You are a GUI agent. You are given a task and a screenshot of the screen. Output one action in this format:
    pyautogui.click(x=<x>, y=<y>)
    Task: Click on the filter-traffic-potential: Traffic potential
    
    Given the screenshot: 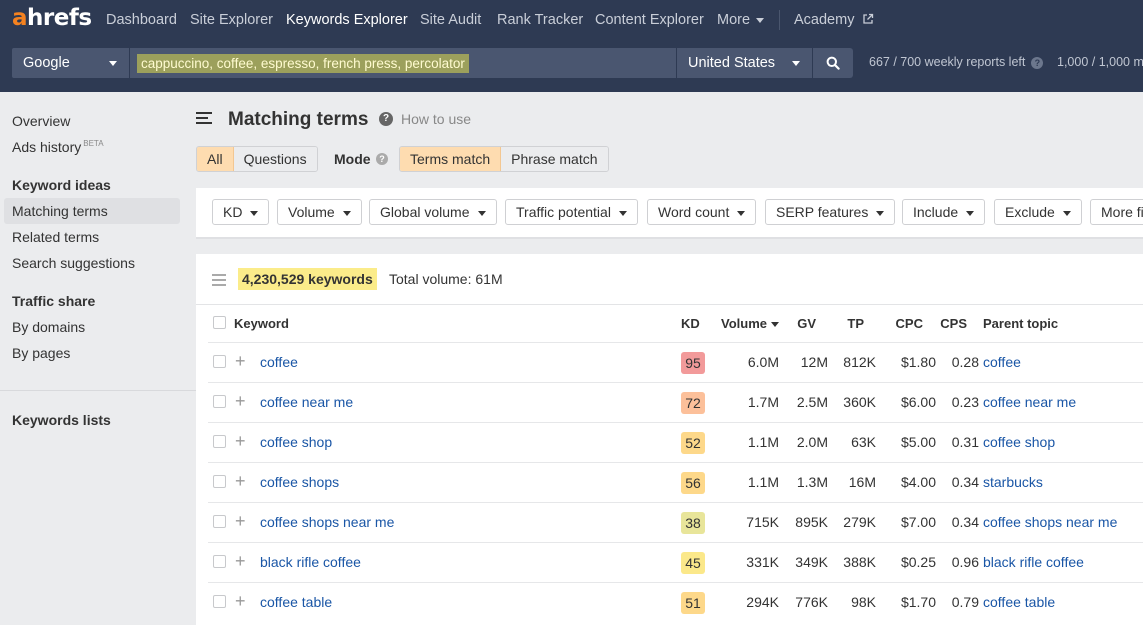 What is the action you would take?
    pyautogui.click(x=571, y=212)
    